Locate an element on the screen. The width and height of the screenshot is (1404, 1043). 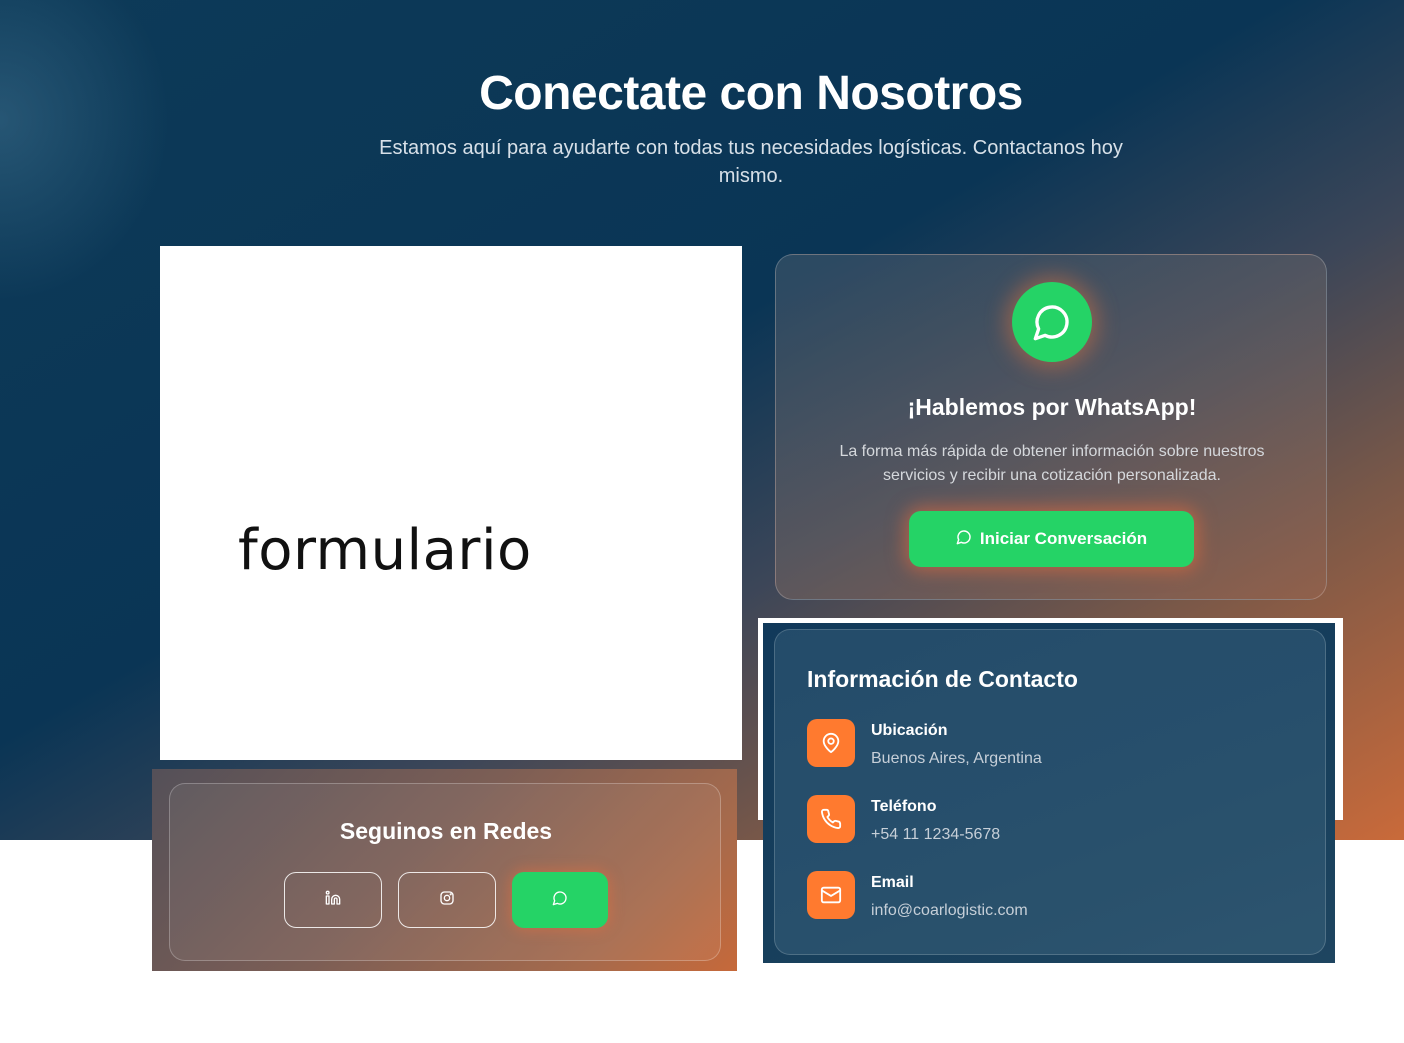
contact-label: Ubicación is located at coordinates (909, 730).